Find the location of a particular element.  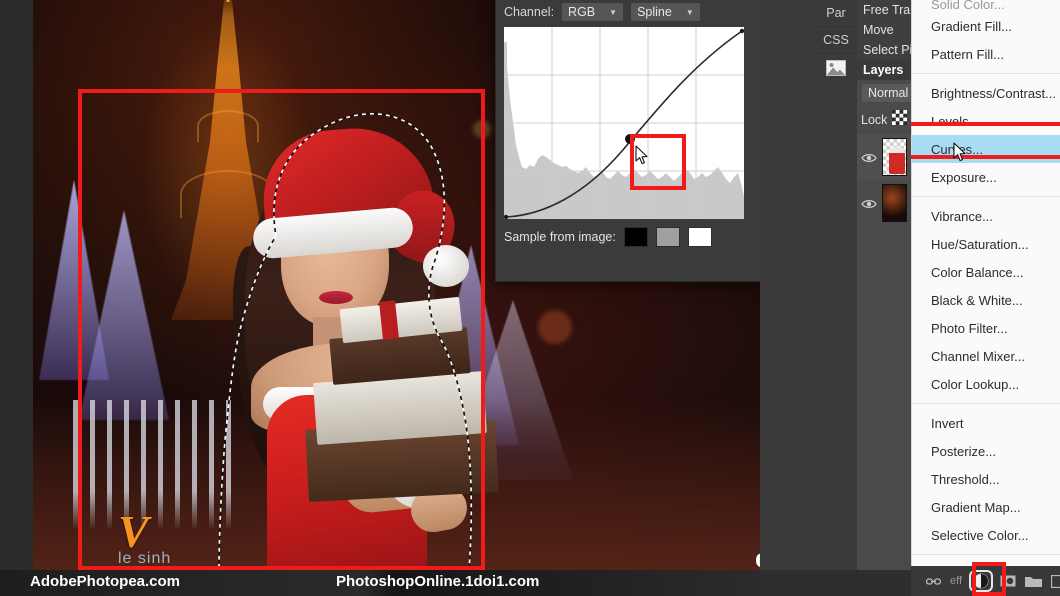

lock-transparency-icon is located at coordinates (899, 120).